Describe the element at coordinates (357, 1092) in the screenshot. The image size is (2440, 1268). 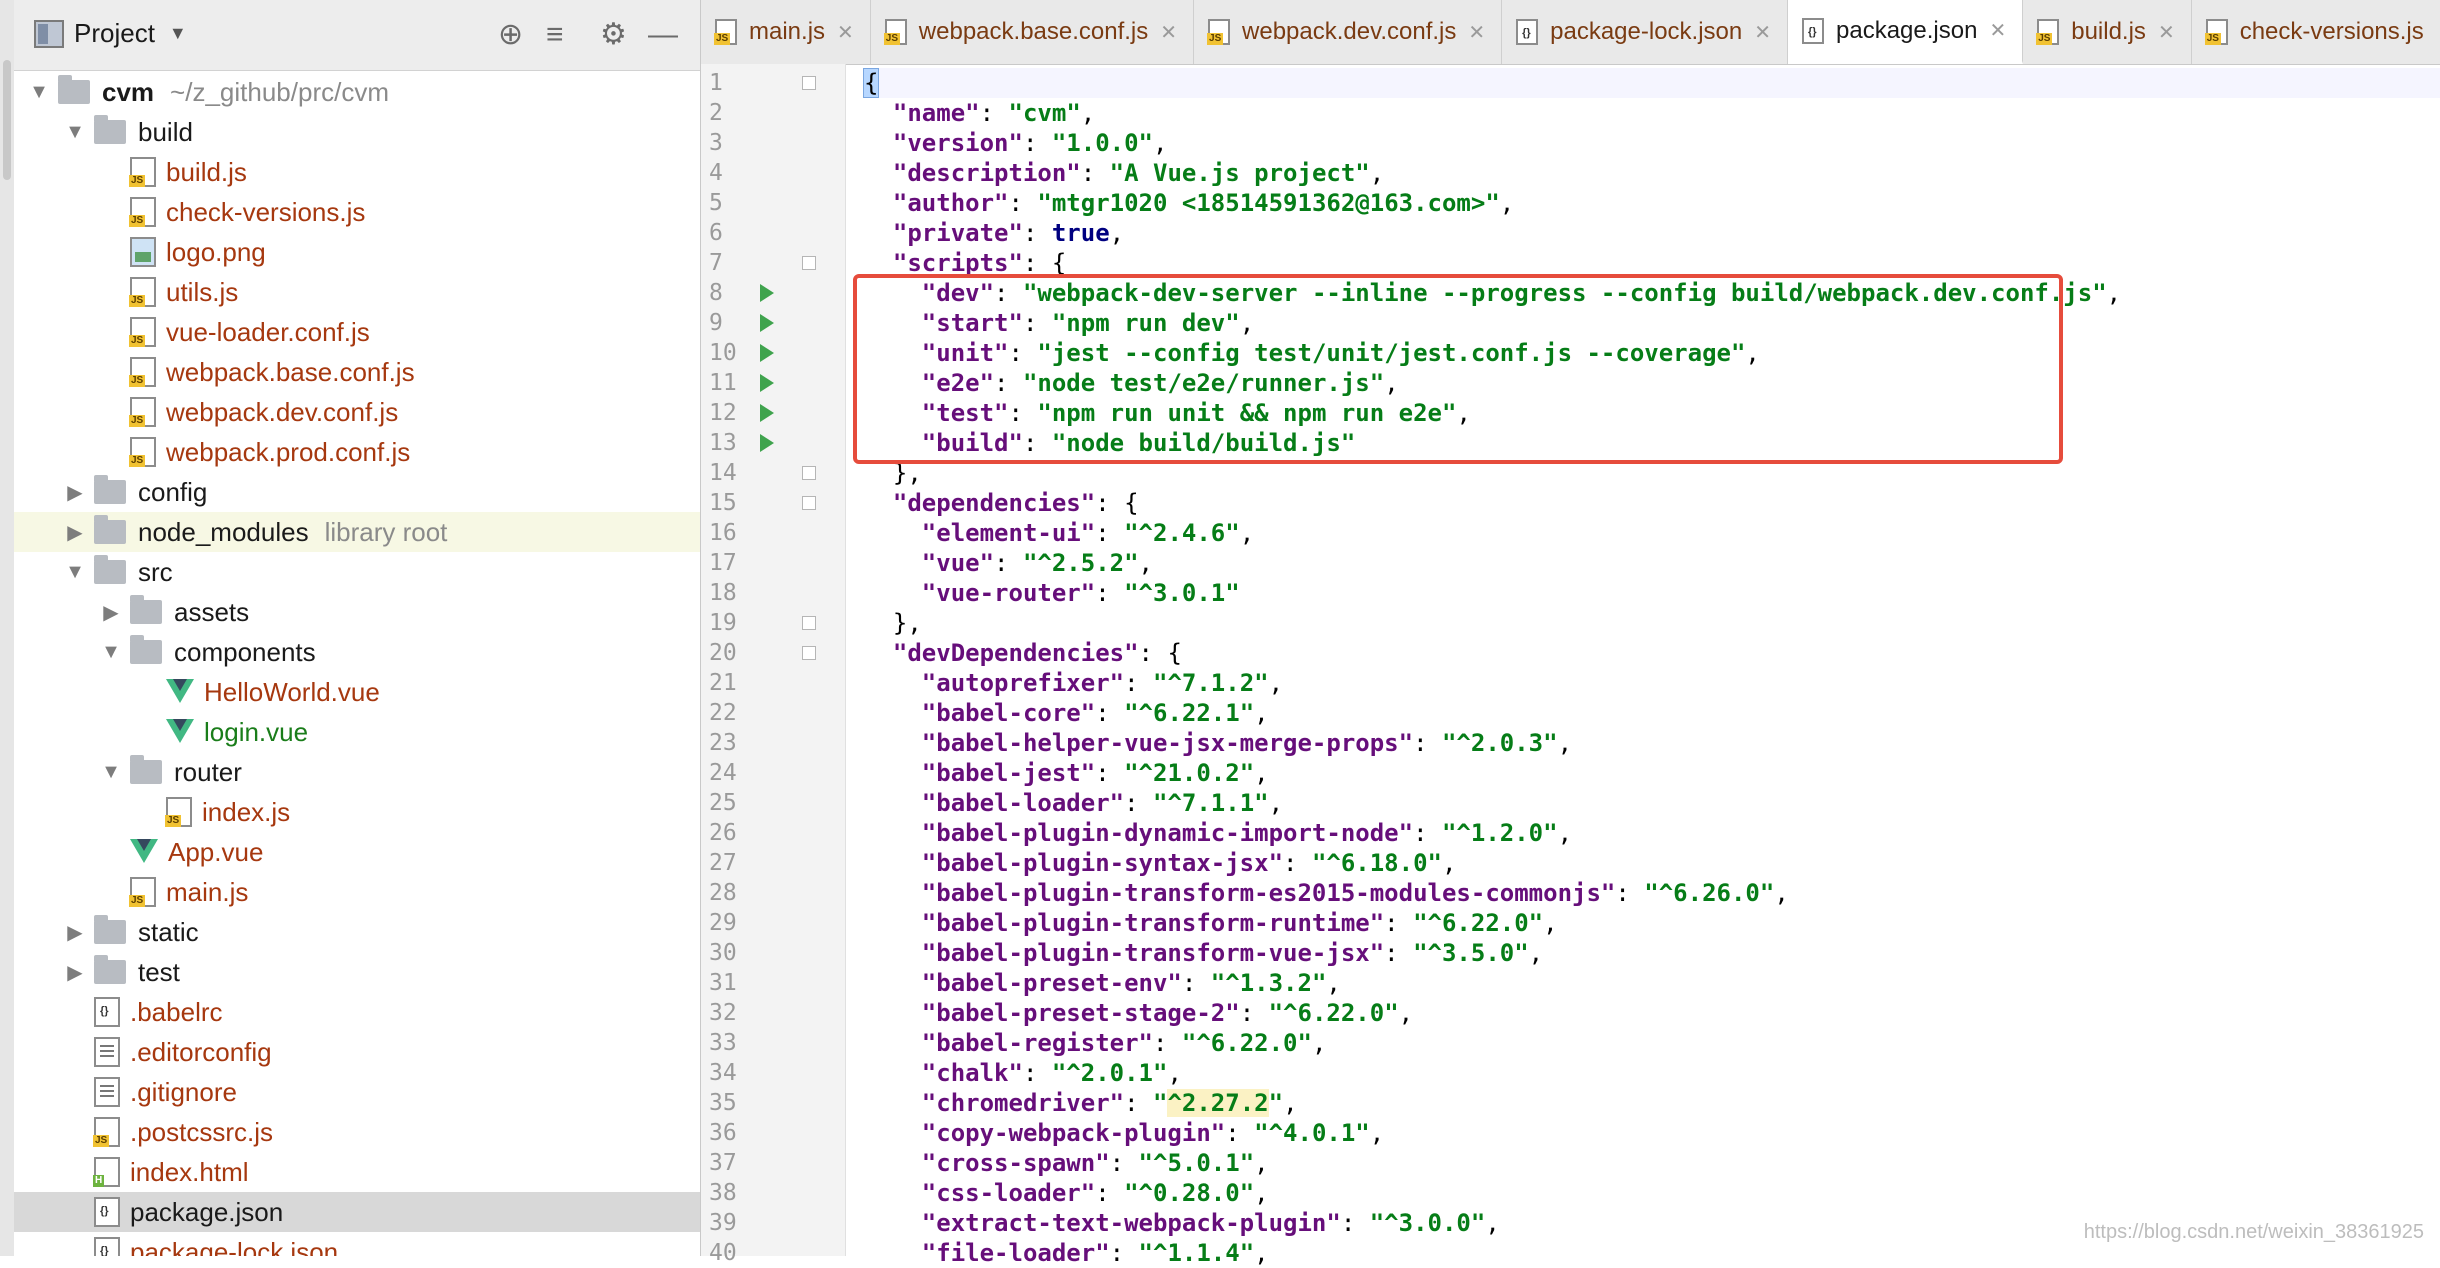
I see `tree-item: .gitignore` at that location.